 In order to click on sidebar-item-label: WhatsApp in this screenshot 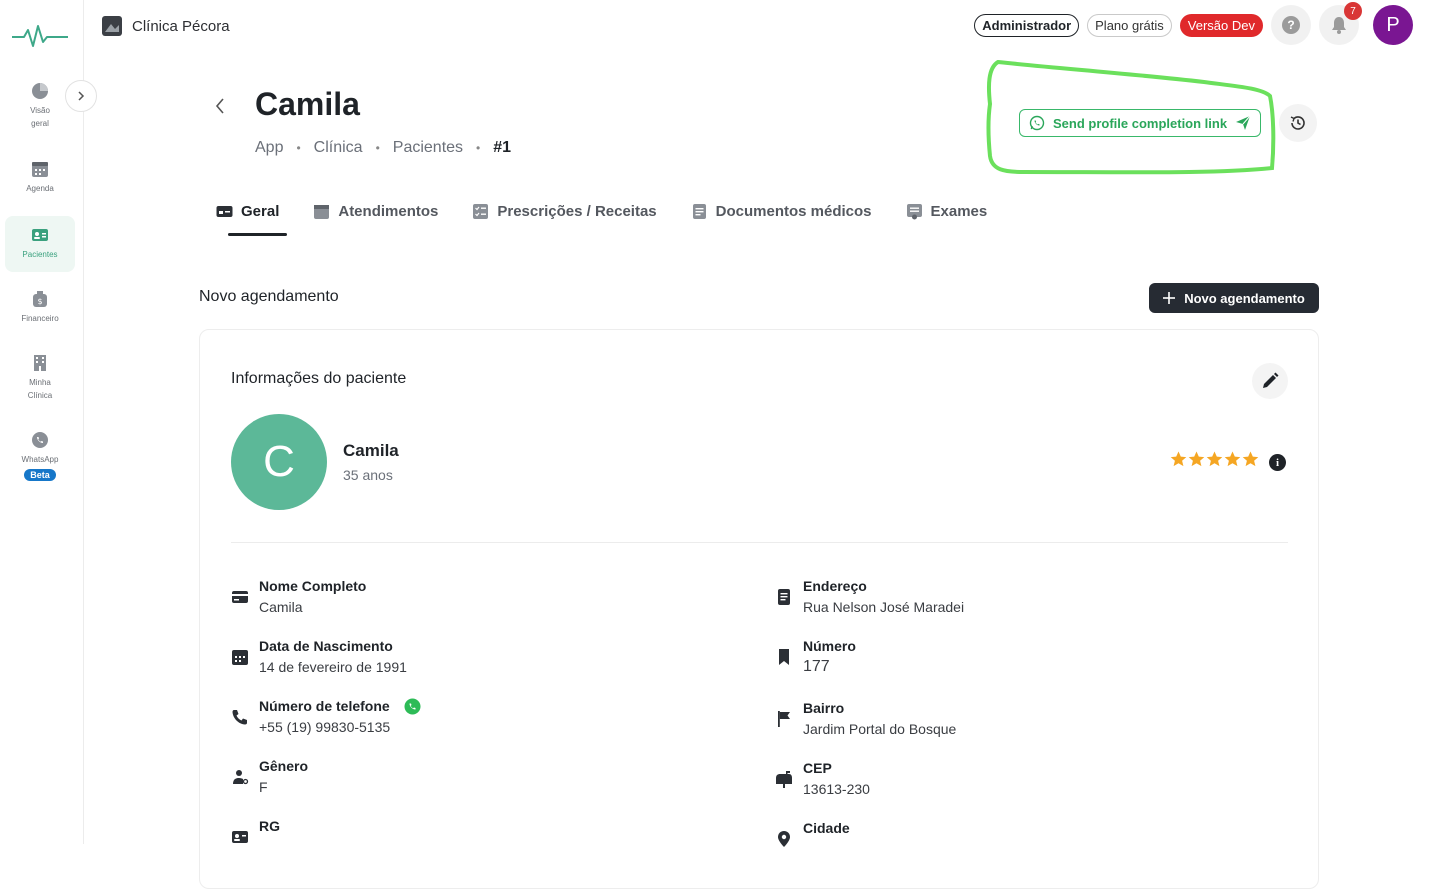, I will do `click(40, 459)`.